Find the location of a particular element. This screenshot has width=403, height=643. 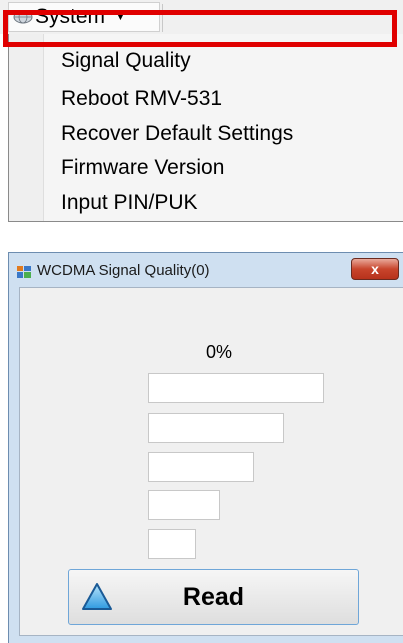

window-app-icon is located at coordinates (24, 271).